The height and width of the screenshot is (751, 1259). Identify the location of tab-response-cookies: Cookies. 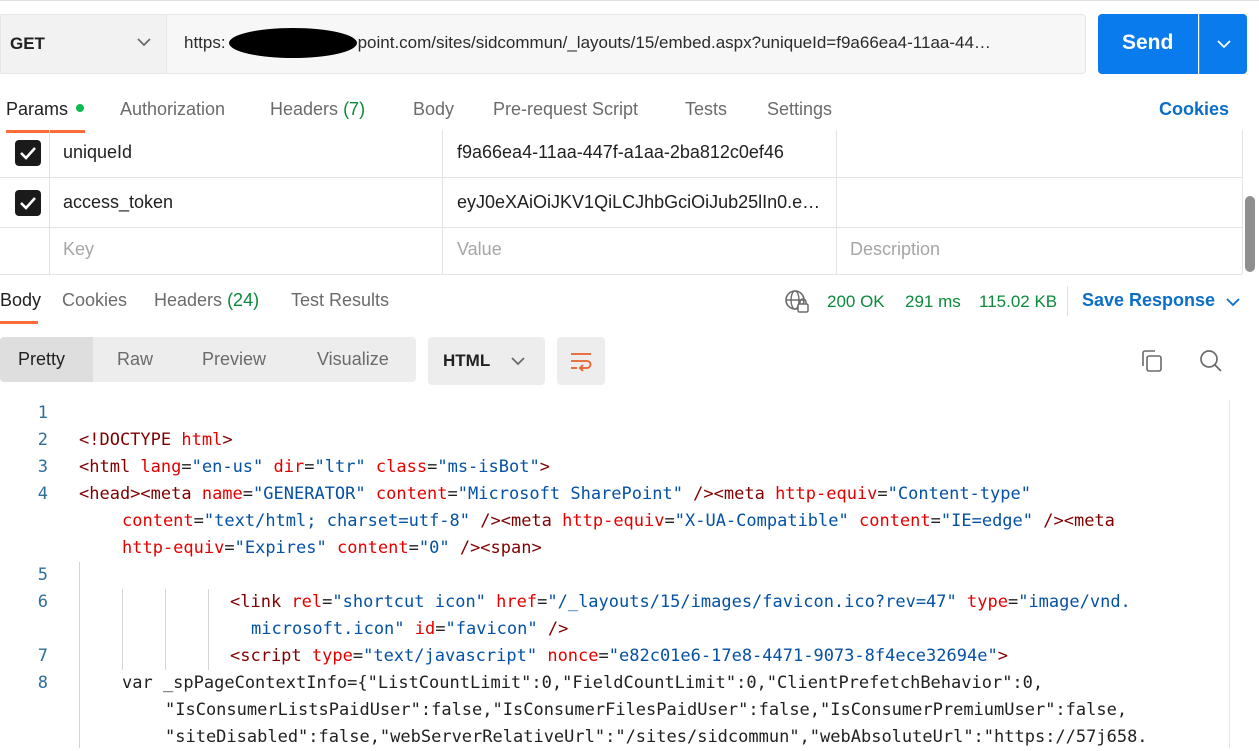
(94, 300).